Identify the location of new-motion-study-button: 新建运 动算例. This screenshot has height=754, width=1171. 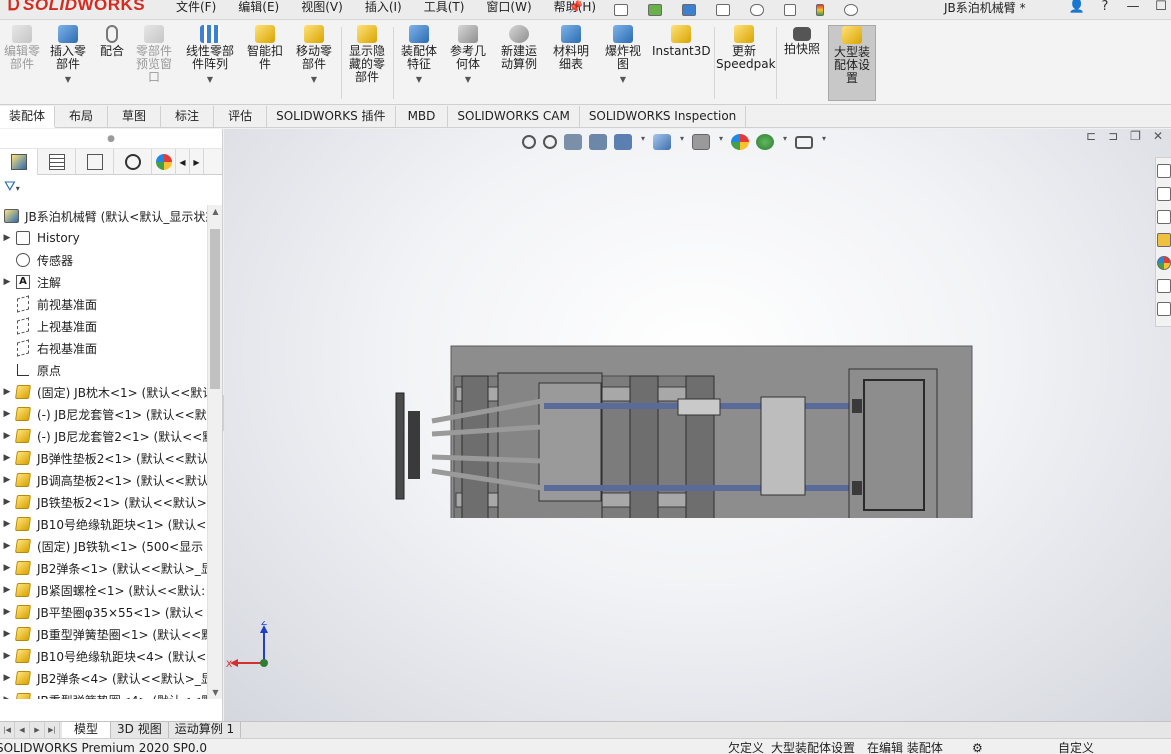
(519, 48).